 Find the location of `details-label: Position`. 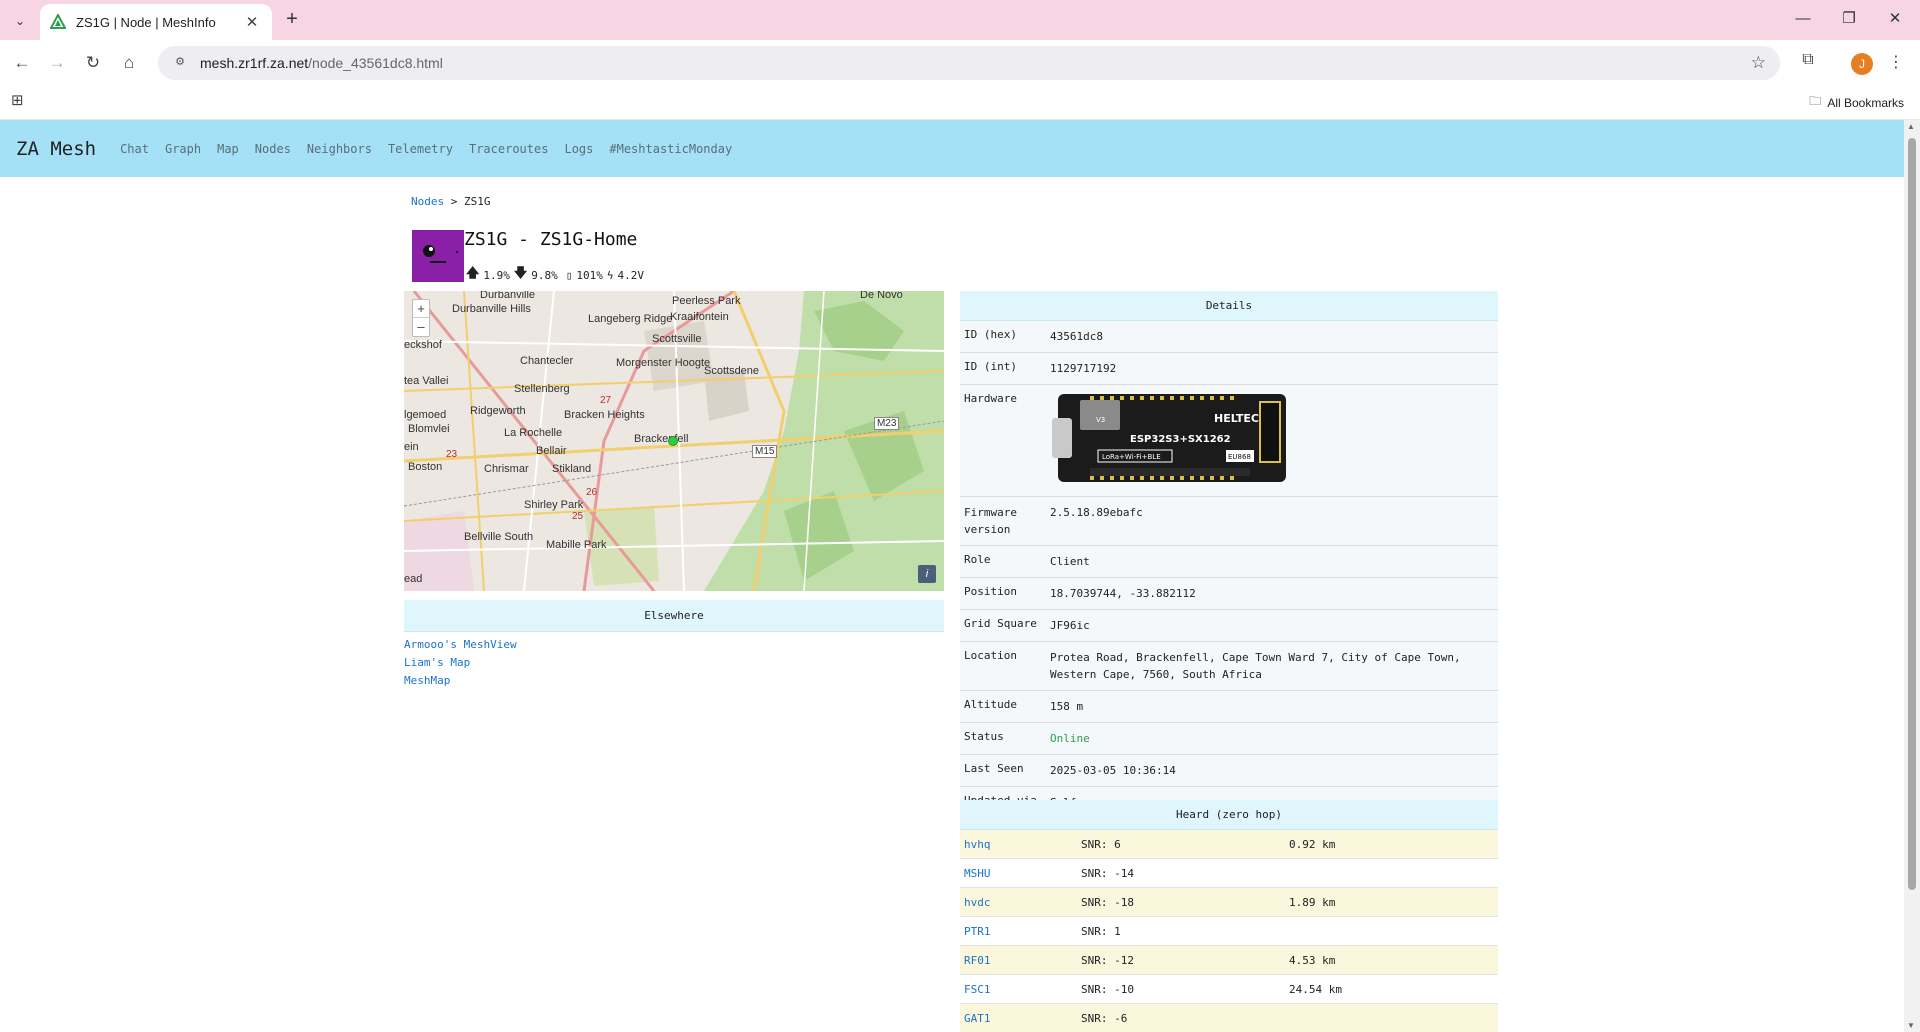

details-label: Position is located at coordinates (990, 591).